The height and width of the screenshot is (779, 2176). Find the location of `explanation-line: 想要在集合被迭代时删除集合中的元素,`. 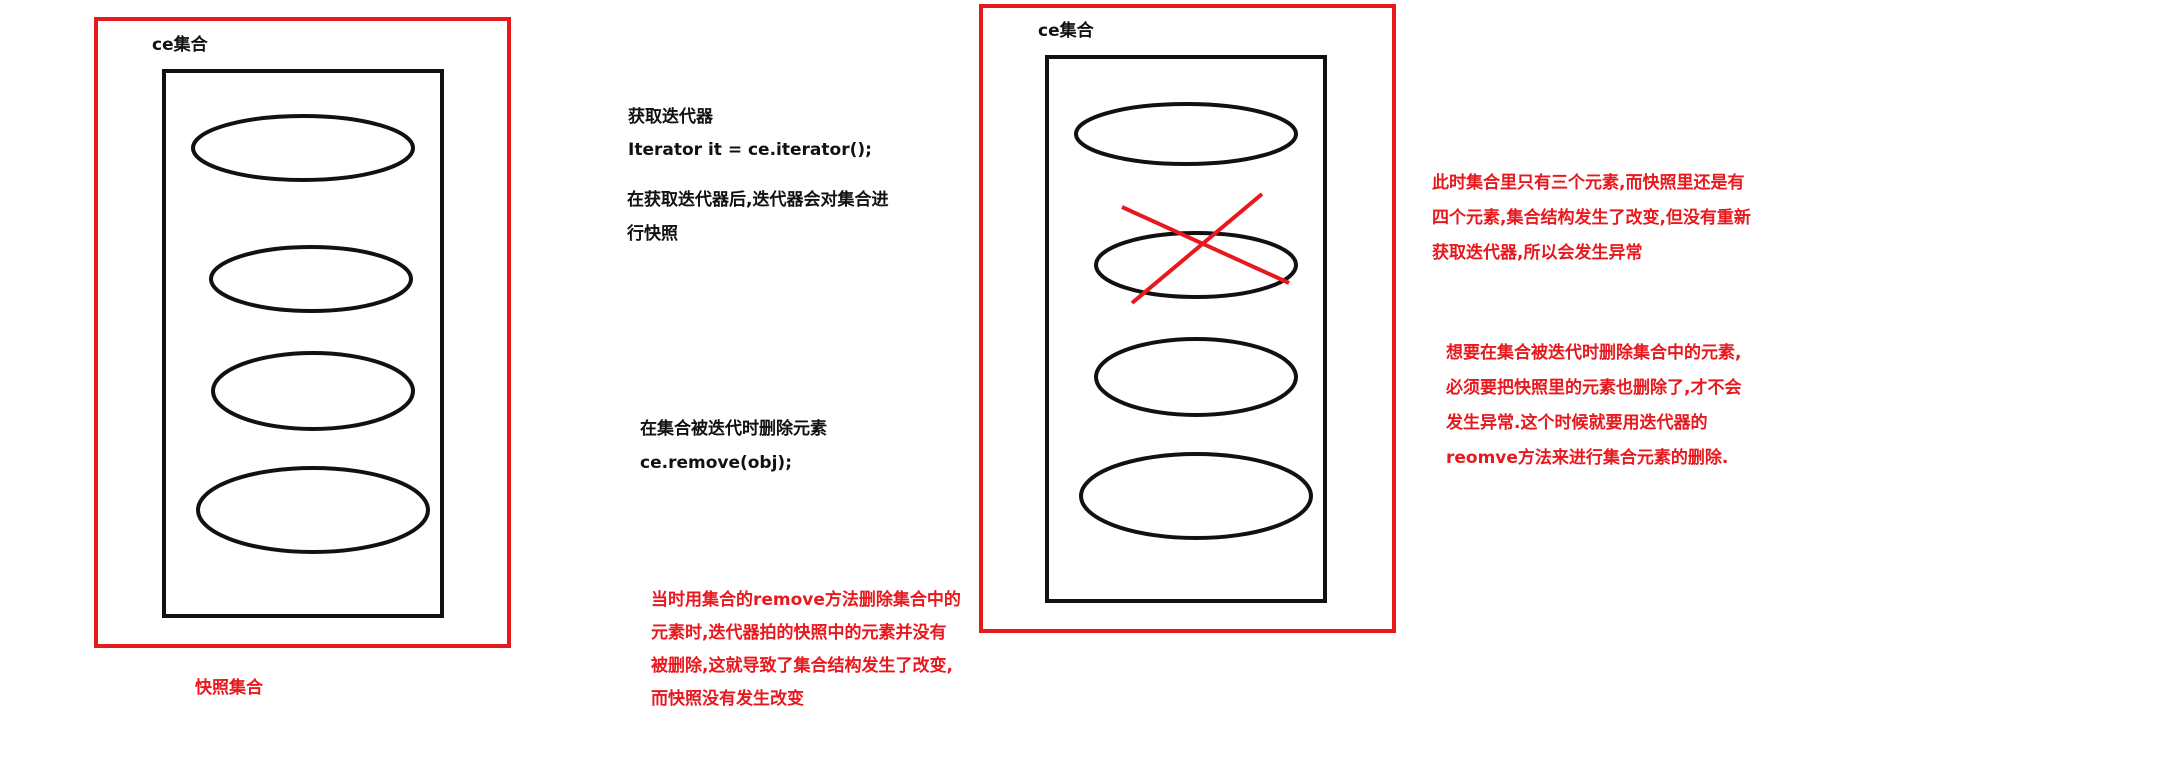

explanation-line: 想要在集合被迭代时删除集合中的元素, is located at coordinates (1594, 353).